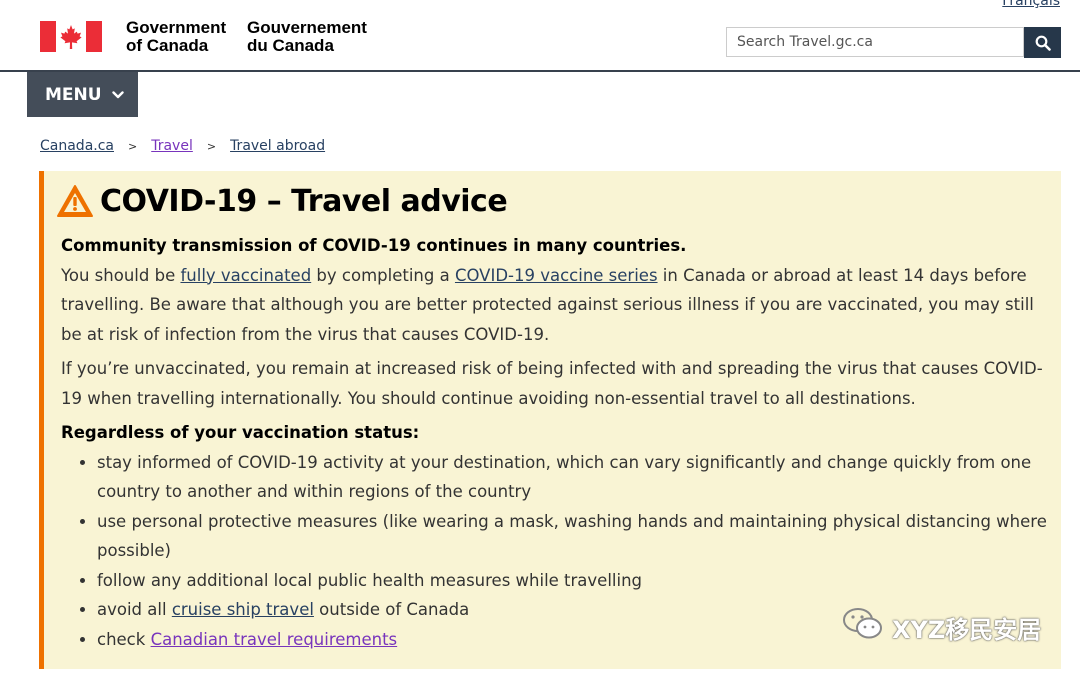 The height and width of the screenshot is (674, 1080). I want to click on chevron-down-icon, so click(117, 95).